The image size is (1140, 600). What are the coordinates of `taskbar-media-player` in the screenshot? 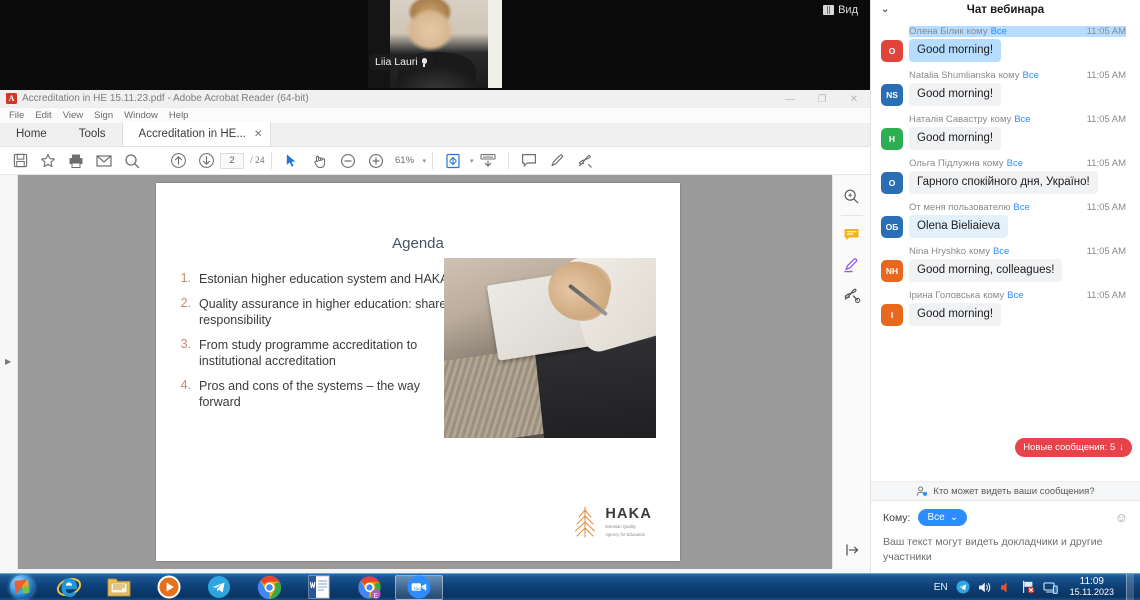 It's located at (169, 587).